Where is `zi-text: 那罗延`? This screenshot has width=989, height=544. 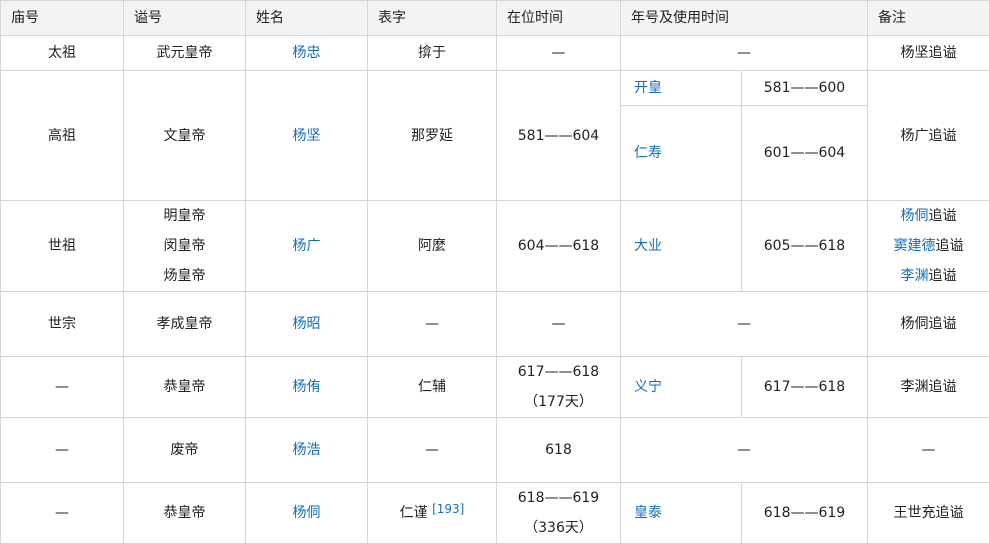
zi-text: 那罗延 is located at coordinates (432, 136).